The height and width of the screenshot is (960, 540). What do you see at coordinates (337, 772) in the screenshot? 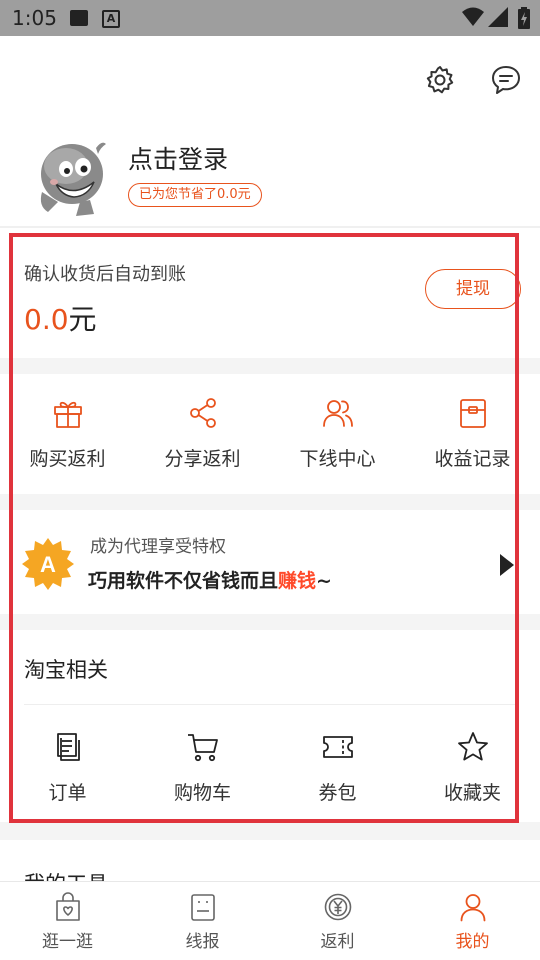
I see `taobao-item-coupons: 券包` at bounding box center [337, 772].